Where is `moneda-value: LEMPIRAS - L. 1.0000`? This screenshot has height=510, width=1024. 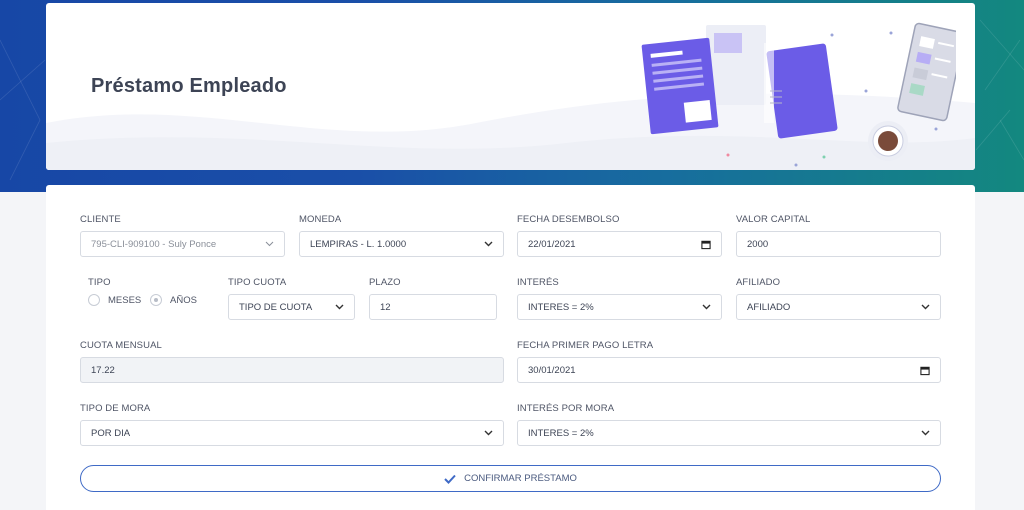
moneda-value: LEMPIRAS - L. 1.0000 is located at coordinates (358, 244).